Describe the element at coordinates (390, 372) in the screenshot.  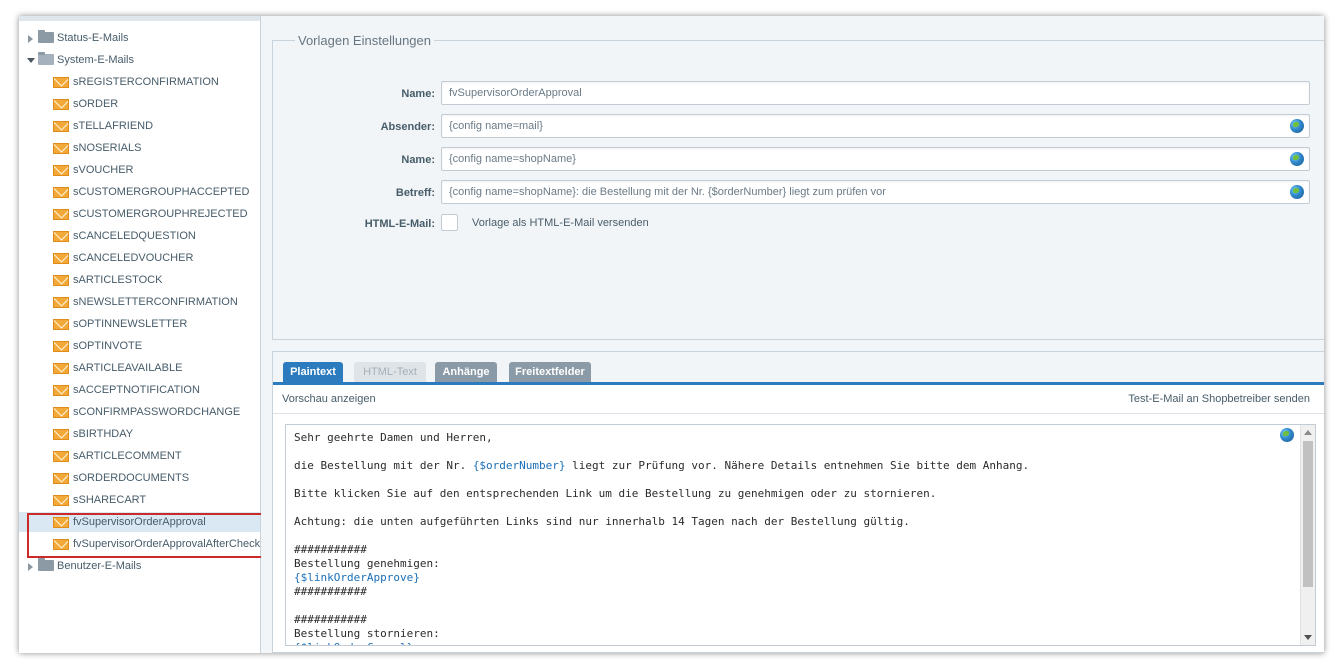
I see `tab-html-text: HTML-Text` at that location.